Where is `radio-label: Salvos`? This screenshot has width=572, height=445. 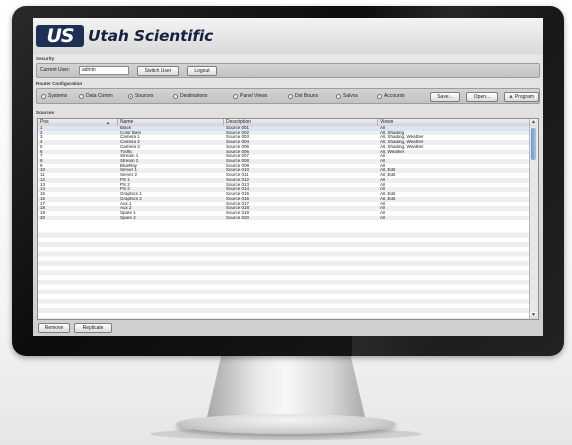 radio-label: Salvos is located at coordinates (351, 96).